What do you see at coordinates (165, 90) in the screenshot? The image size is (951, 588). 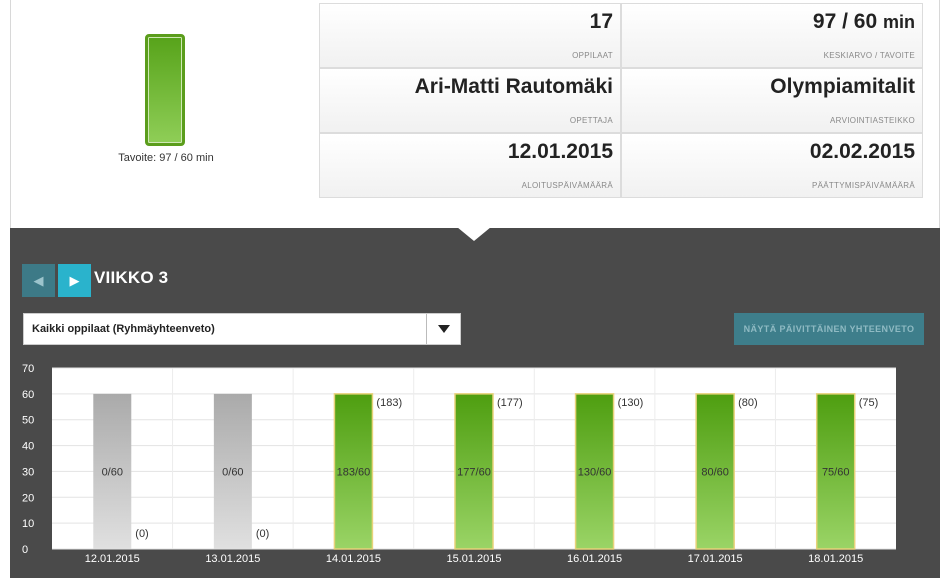 I see `goal-progress-bar` at bounding box center [165, 90].